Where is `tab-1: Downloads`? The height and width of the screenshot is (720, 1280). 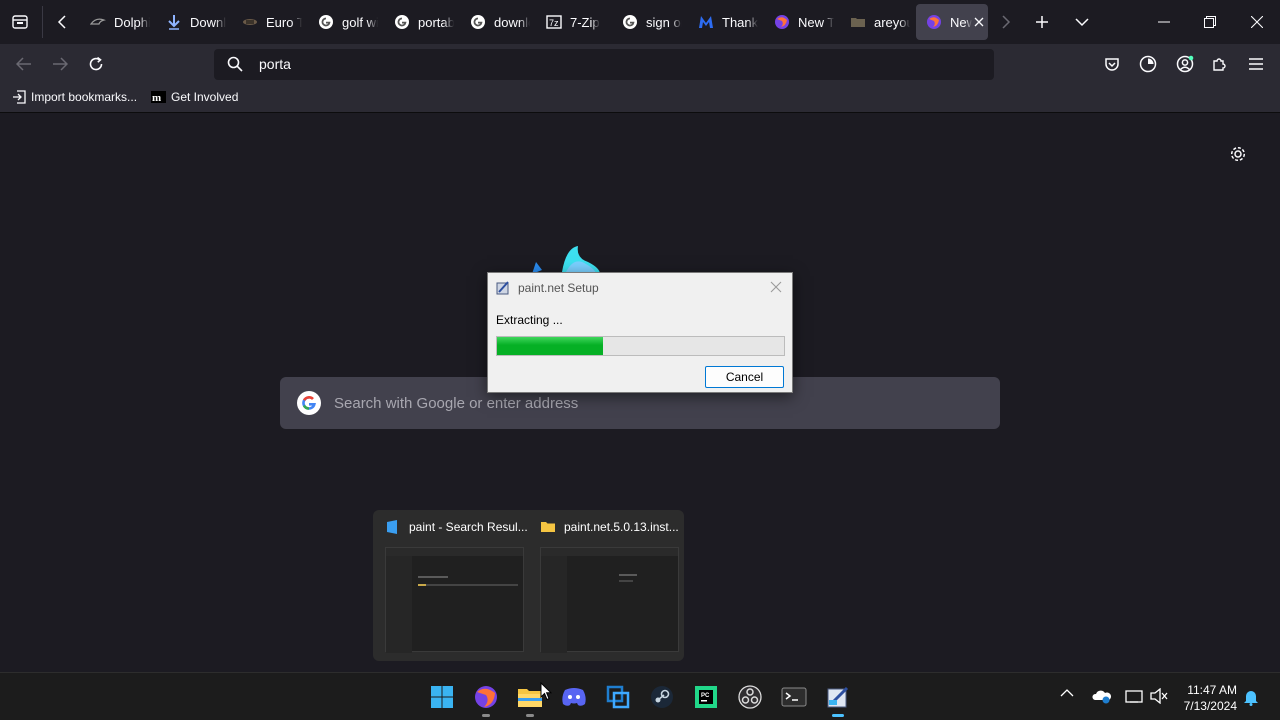
tab-1: Downloads is located at coordinates (191, 22).